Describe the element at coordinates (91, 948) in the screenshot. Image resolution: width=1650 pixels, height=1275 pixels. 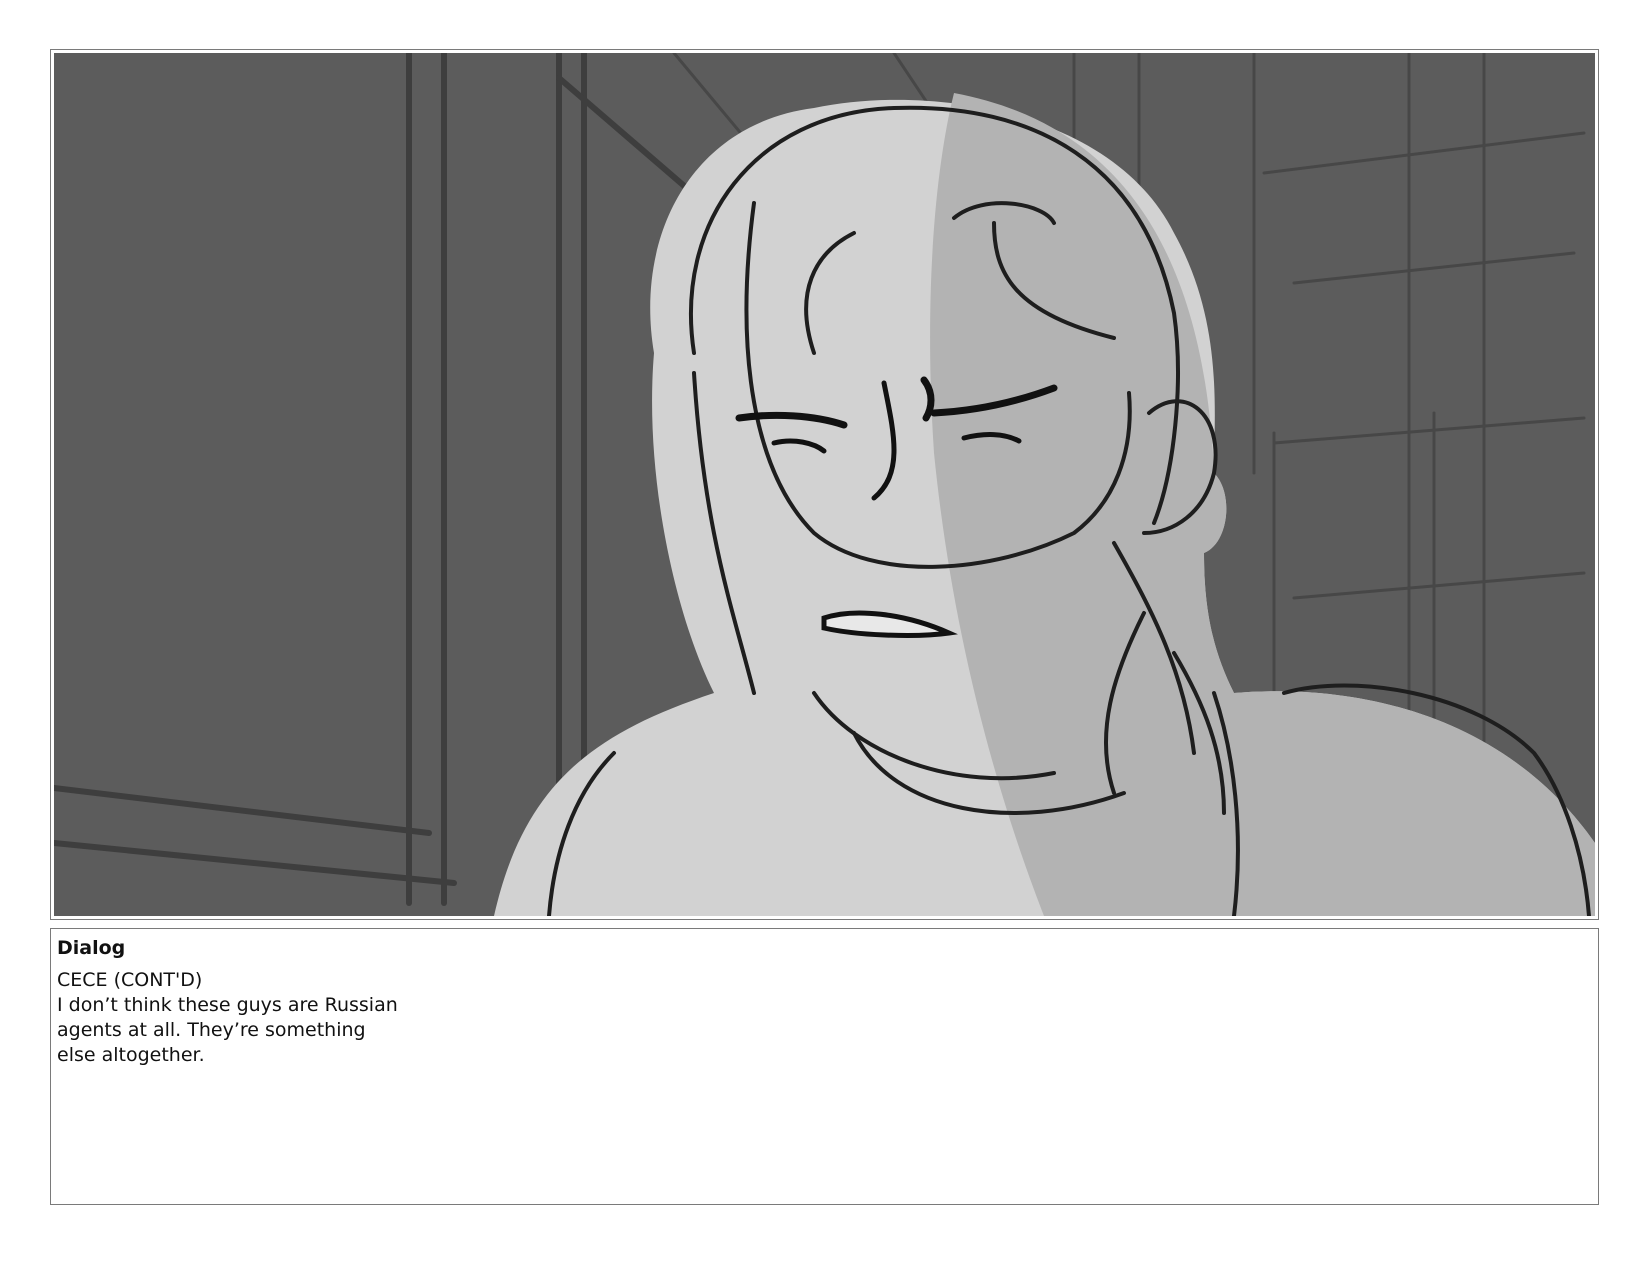
I see `dialog-heading: Dialog` at that location.